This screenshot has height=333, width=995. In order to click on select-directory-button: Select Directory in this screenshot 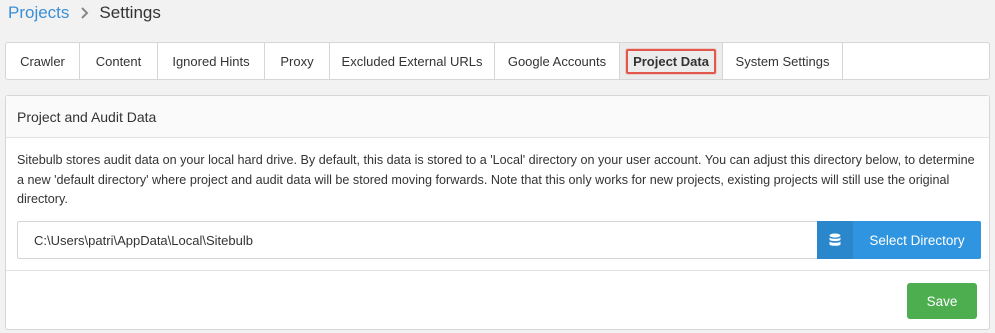, I will do `click(899, 240)`.